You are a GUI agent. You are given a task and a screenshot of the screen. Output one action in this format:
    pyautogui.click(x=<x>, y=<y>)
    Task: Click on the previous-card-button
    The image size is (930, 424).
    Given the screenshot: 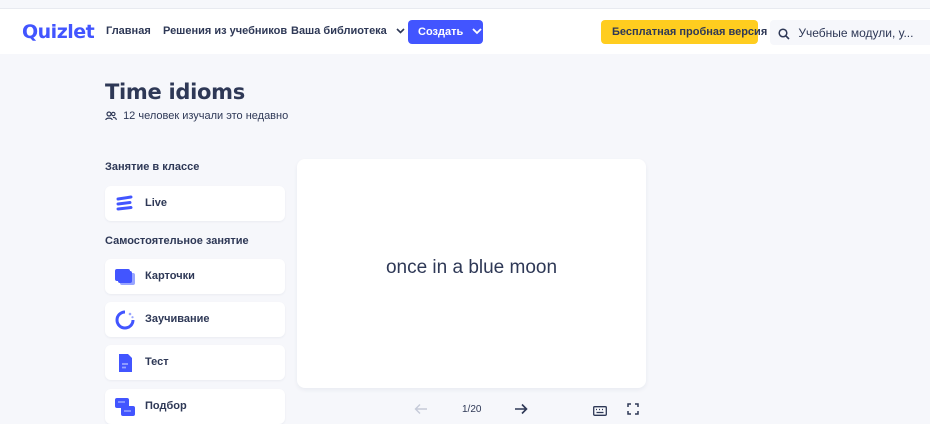 What is the action you would take?
    pyautogui.click(x=421, y=411)
    